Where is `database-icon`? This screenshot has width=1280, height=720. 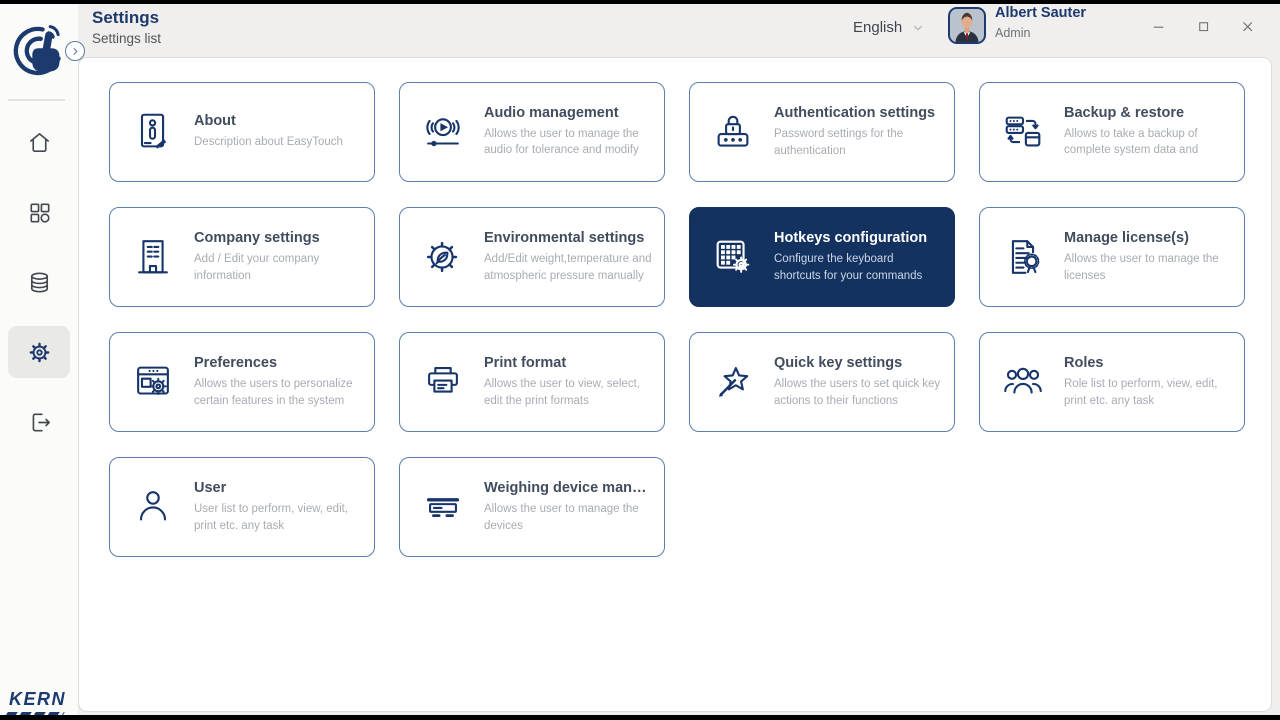
database-icon is located at coordinates (39, 282).